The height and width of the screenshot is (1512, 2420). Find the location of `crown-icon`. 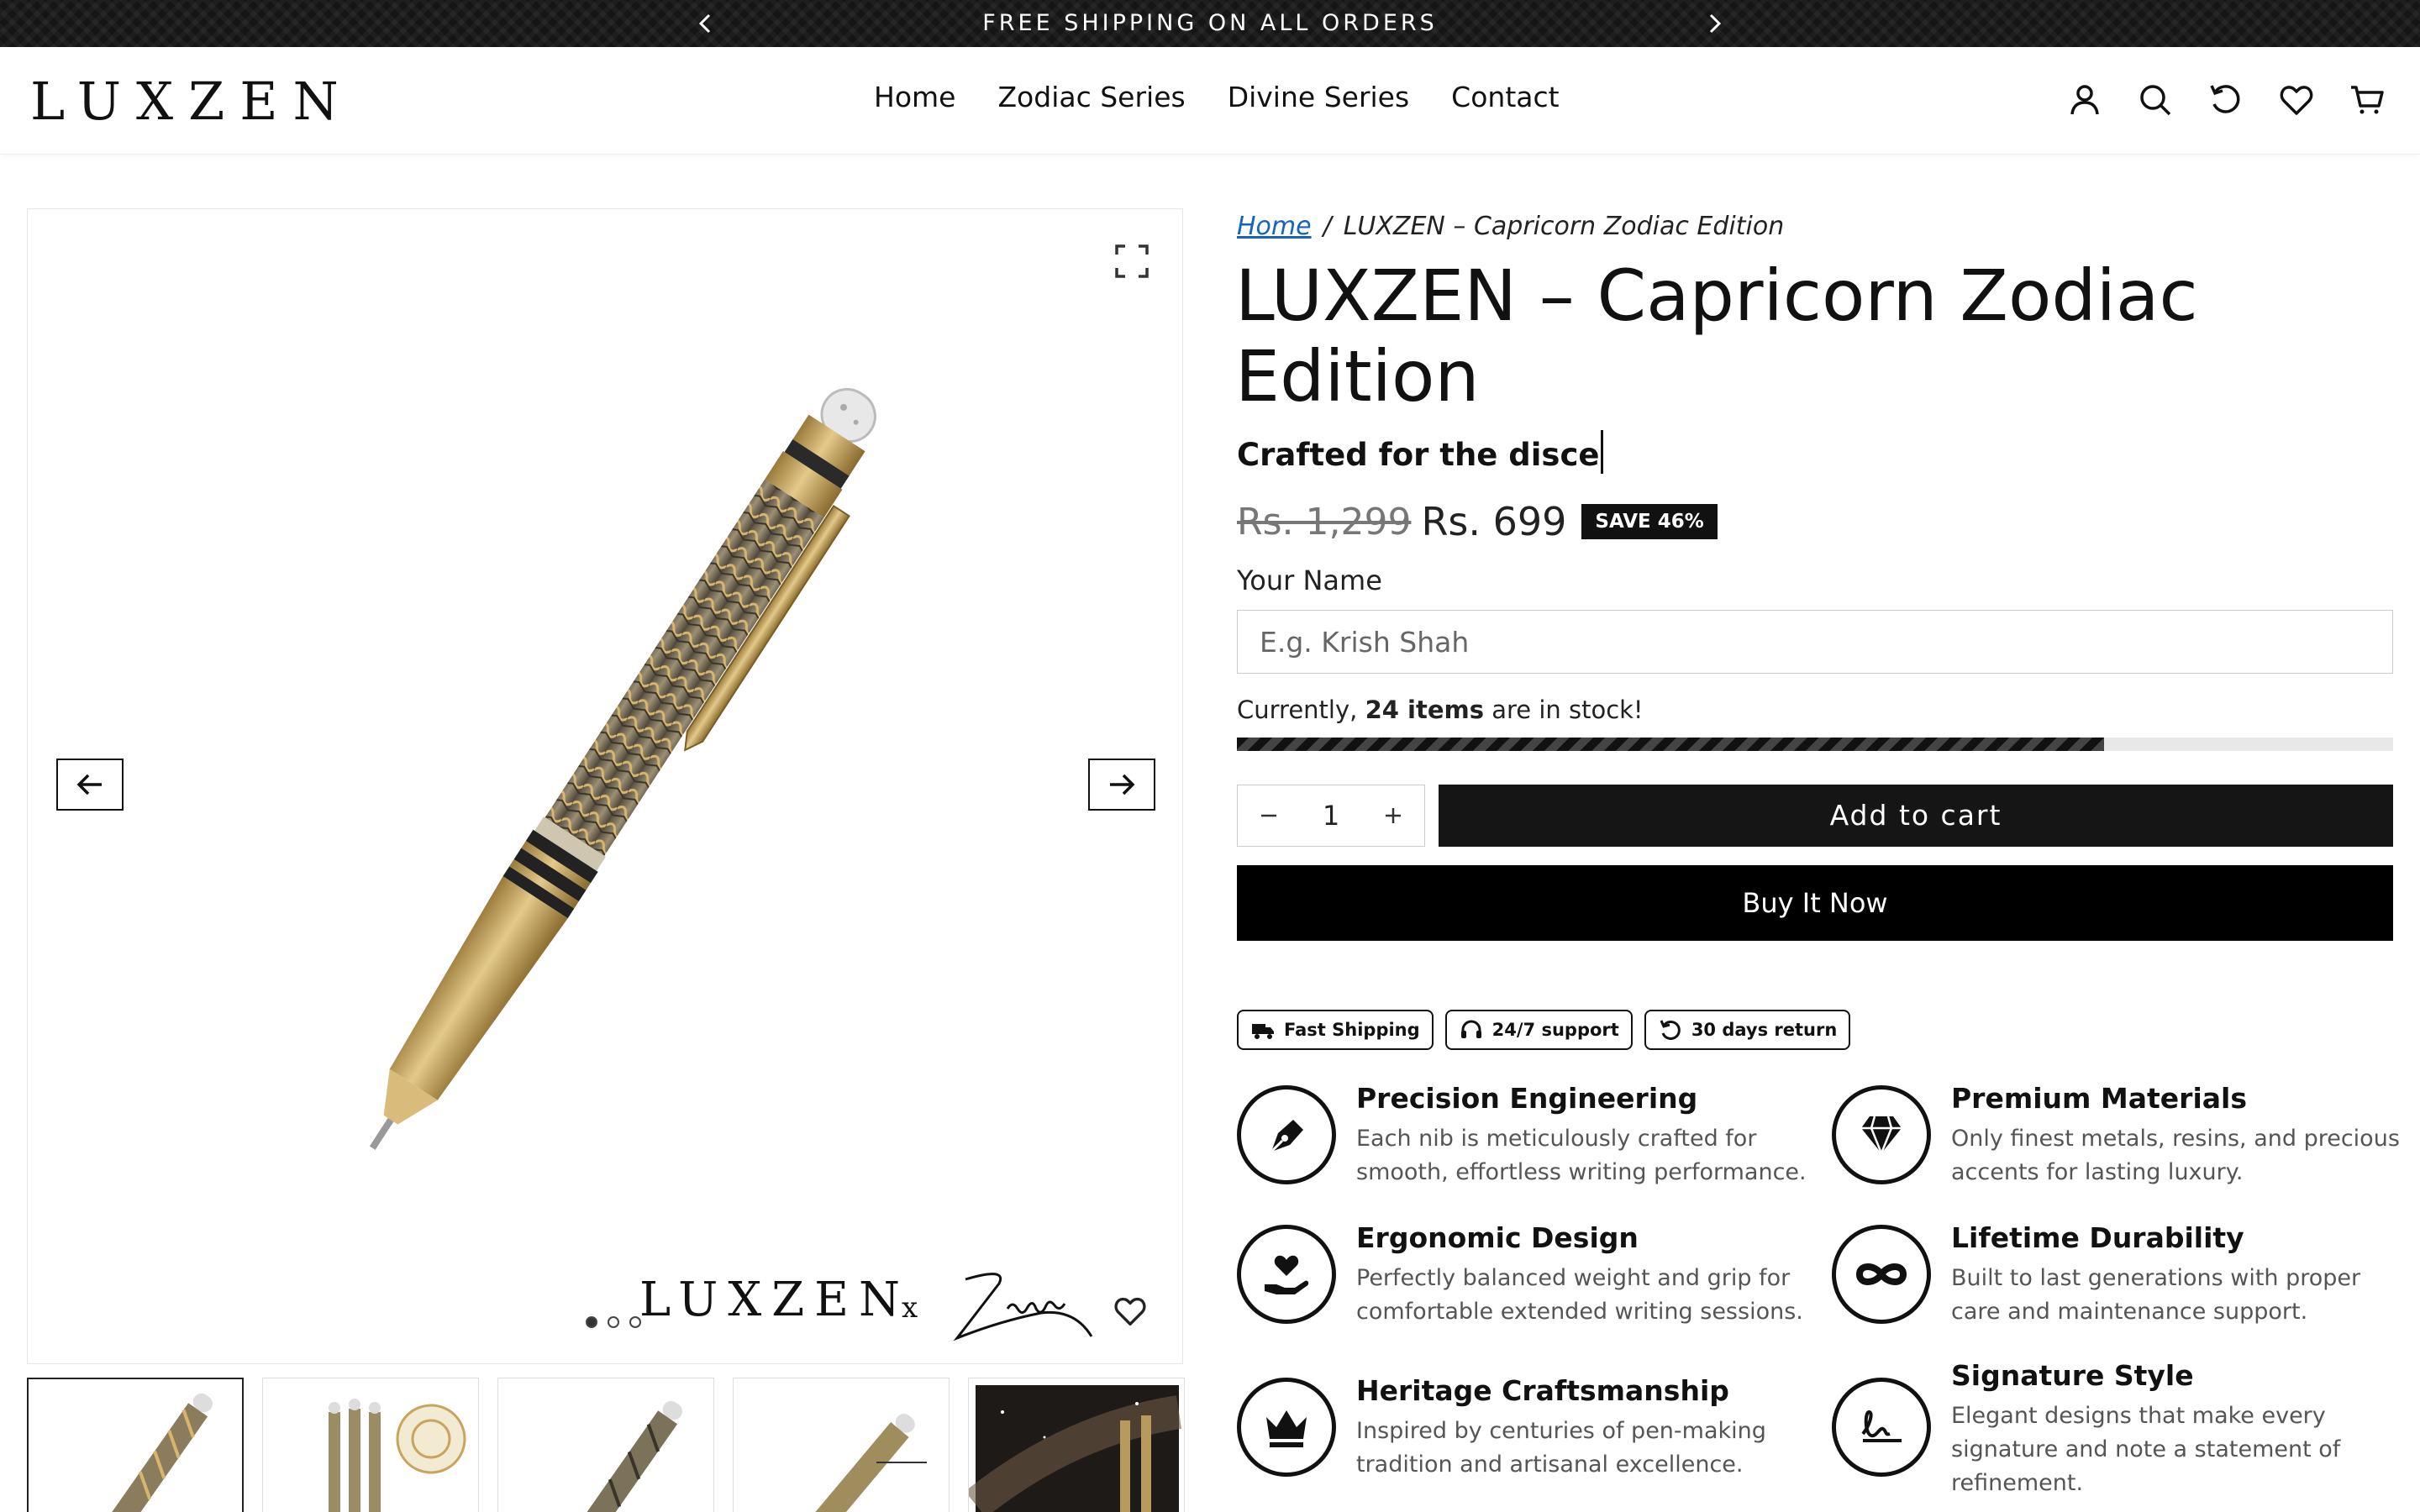

crown-icon is located at coordinates (1286, 1427).